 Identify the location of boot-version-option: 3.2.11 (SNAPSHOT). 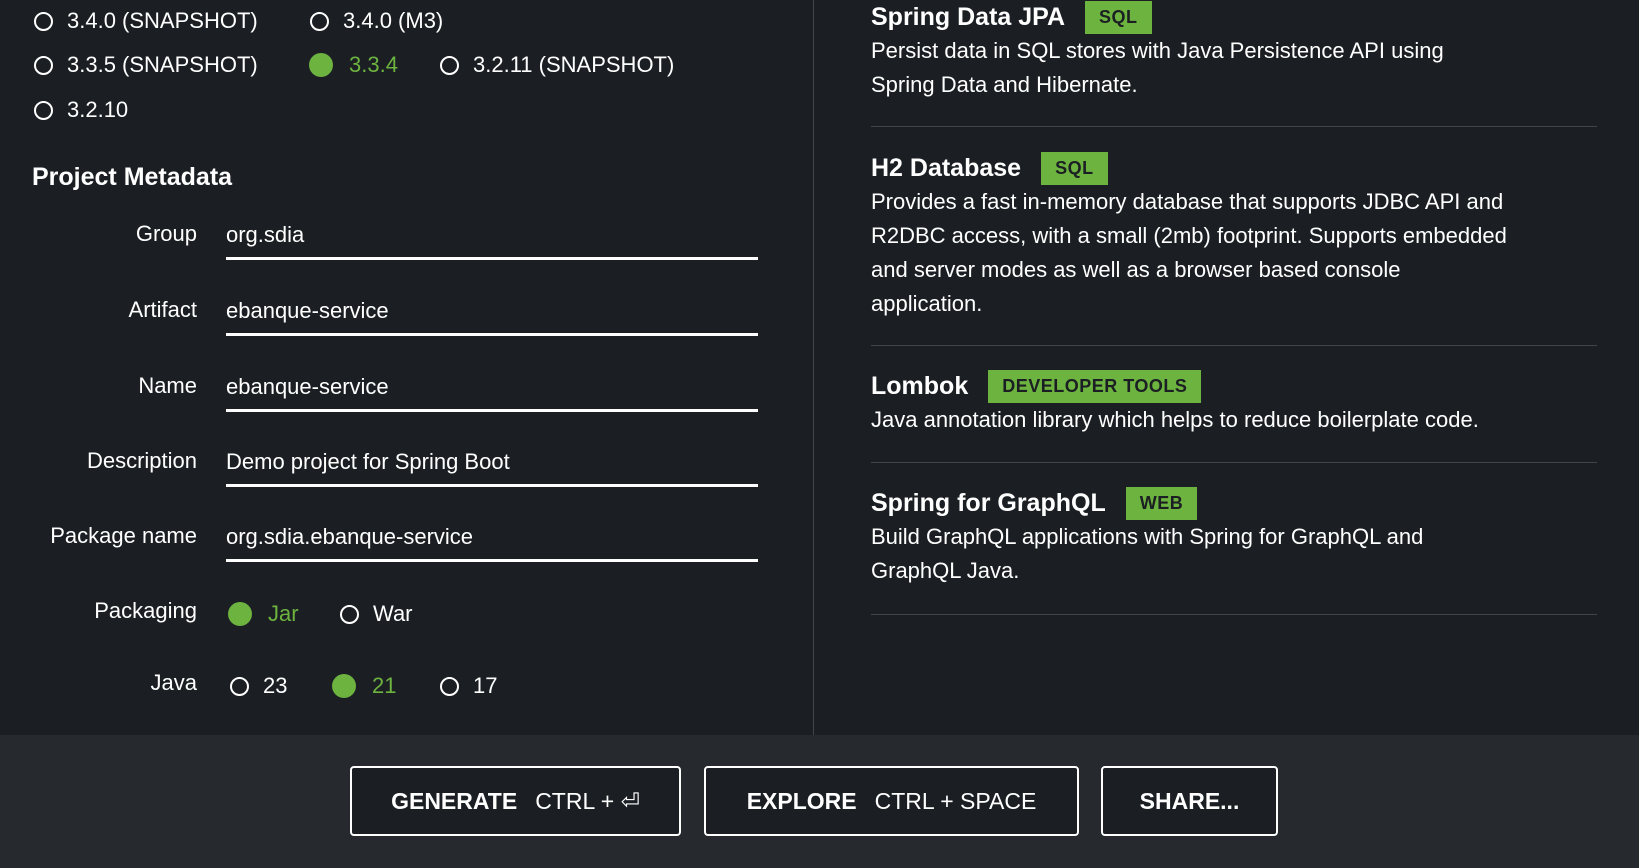
(557, 65).